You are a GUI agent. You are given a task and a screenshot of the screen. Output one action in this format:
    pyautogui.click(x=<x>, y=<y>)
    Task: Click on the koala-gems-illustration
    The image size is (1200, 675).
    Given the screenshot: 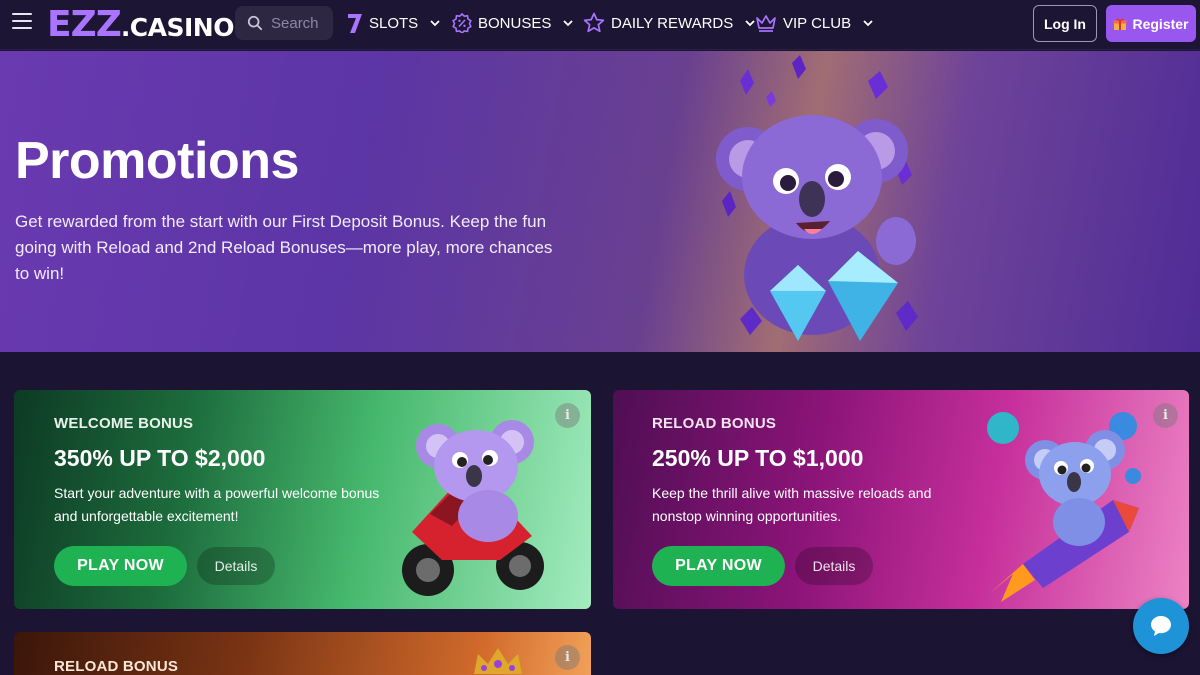 What is the action you would take?
    pyautogui.click(x=817, y=198)
    